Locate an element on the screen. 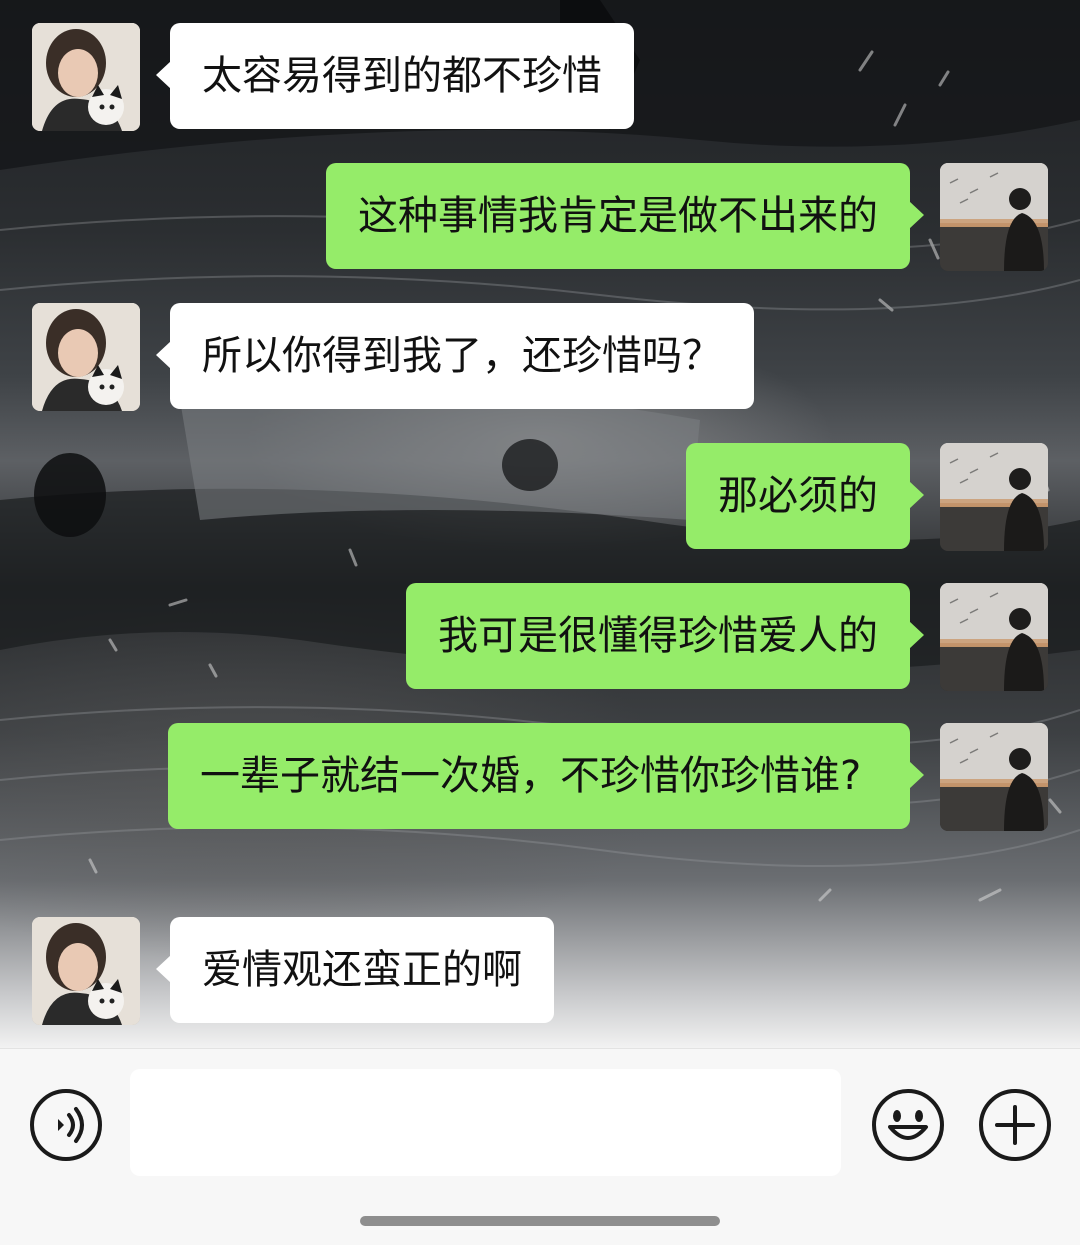 This screenshot has height=1245, width=1080. voice-icon is located at coordinates (71, 1125).